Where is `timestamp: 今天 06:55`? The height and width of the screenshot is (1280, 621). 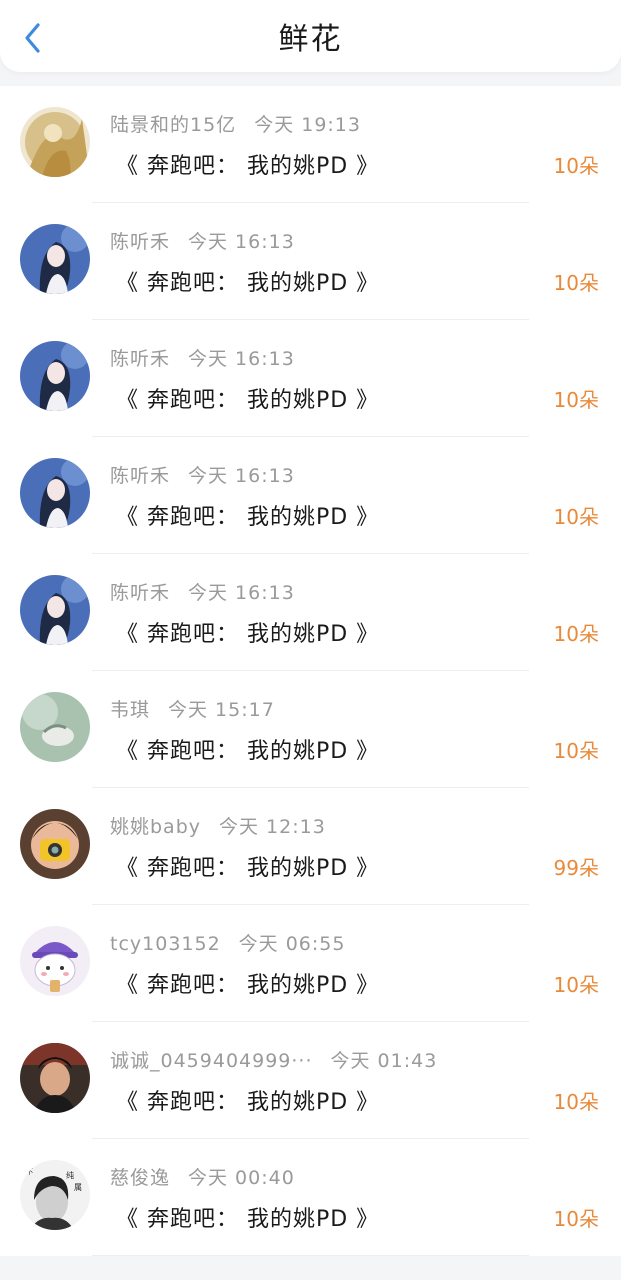
timestamp: 今天 06:55 is located at coordinates (292, 944).